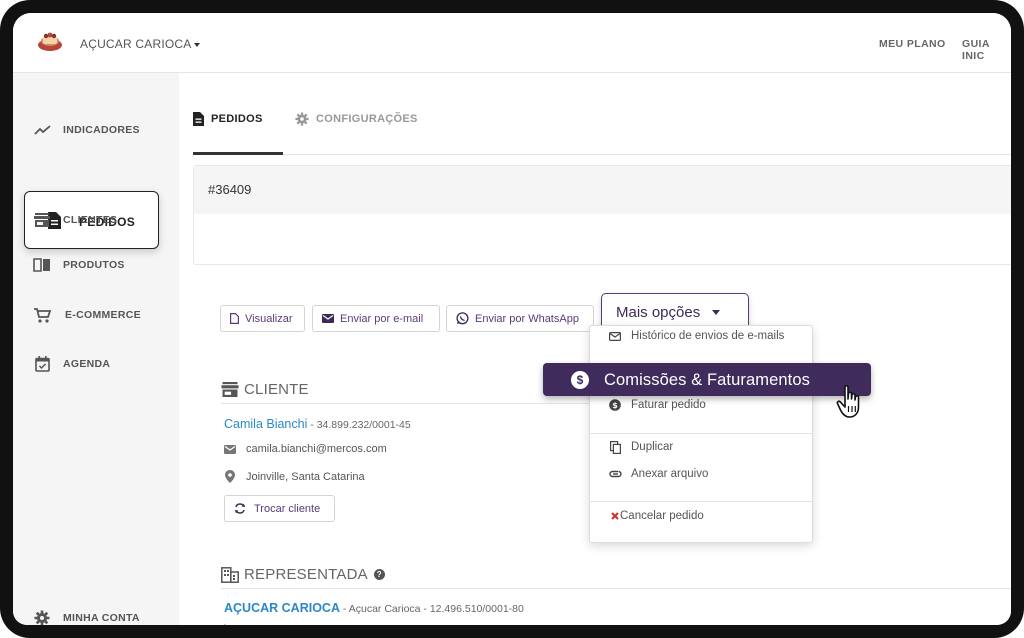  What do you see at coordinates (240, 508) in the screenshot?
I see `refresh-icon` at bounding box center [240, 508].